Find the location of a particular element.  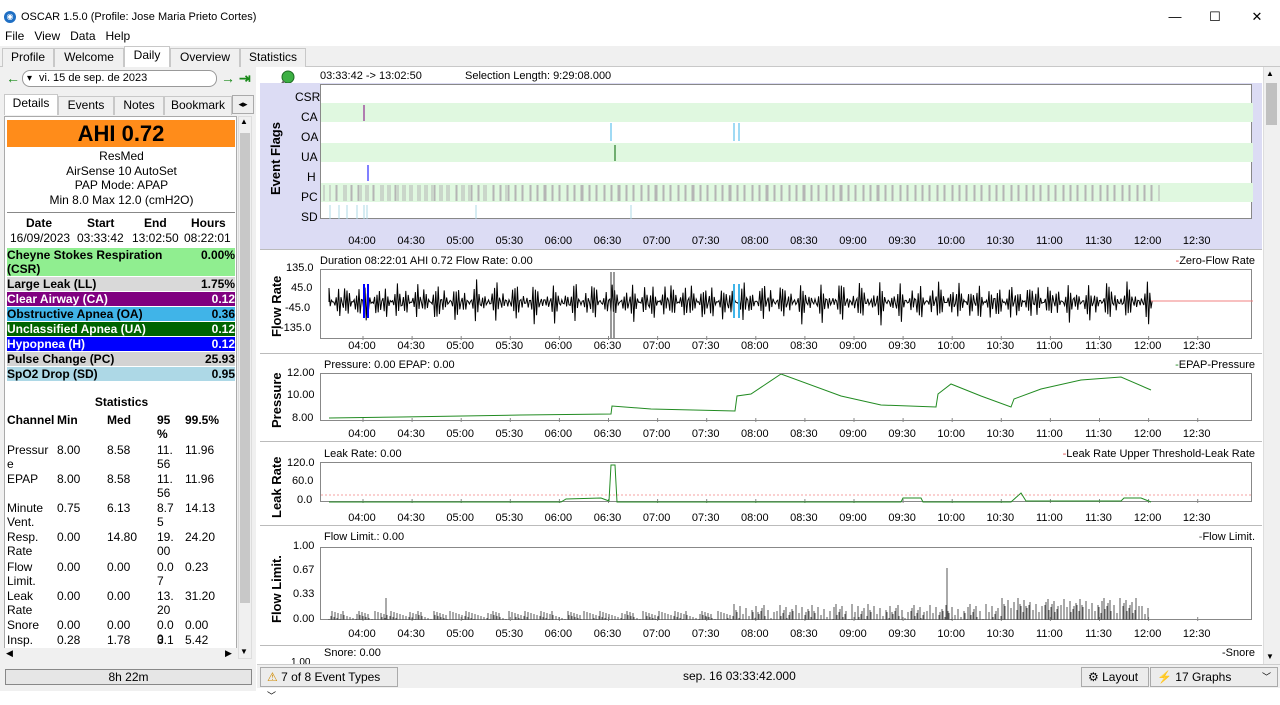

leak-rate-plot is located at coordinates (786, 482).